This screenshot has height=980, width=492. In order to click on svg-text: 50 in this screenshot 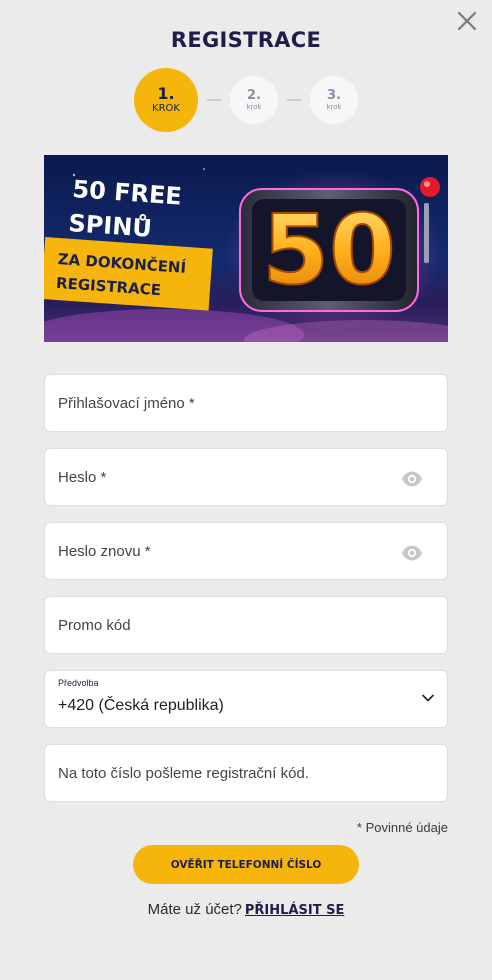, I will do `click(329, 250)`.